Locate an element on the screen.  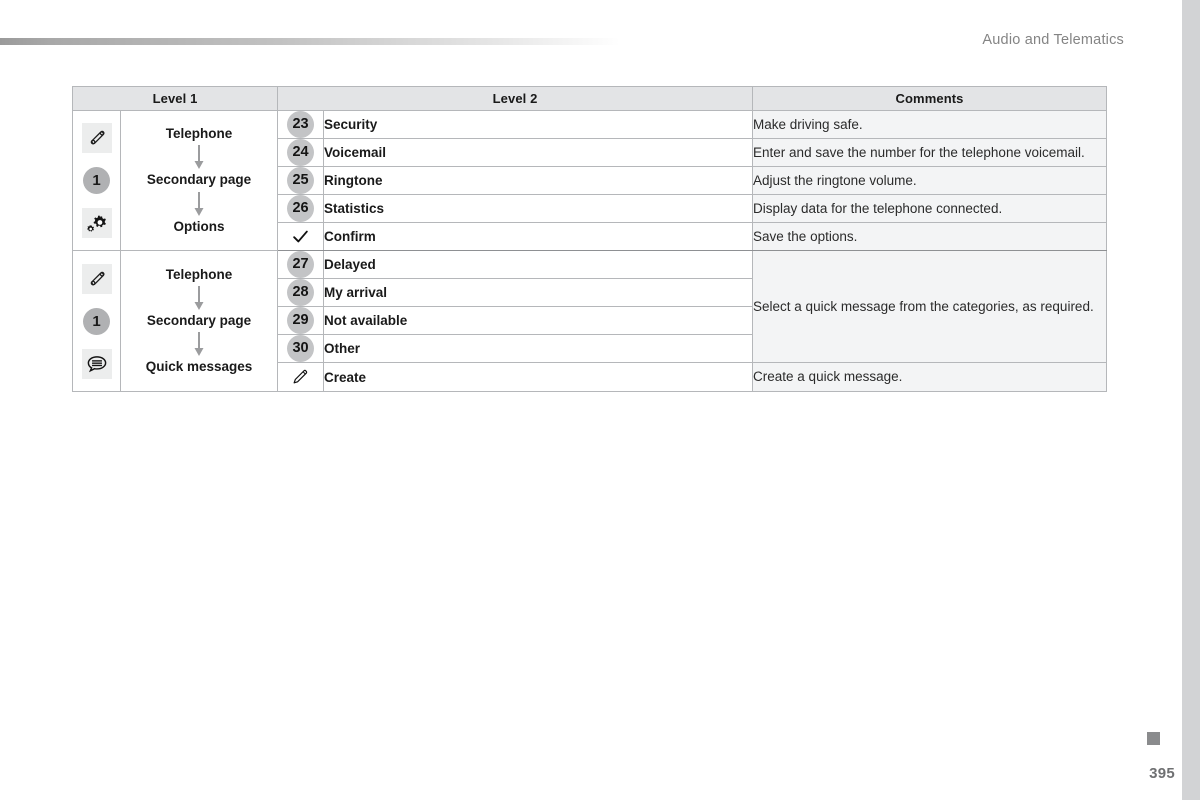
level2-label: Confirm is located at coordinates (538, 236).